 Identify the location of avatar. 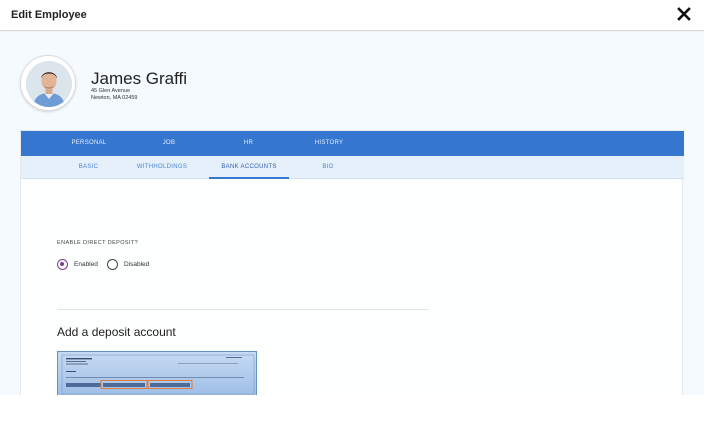
(49, 84).